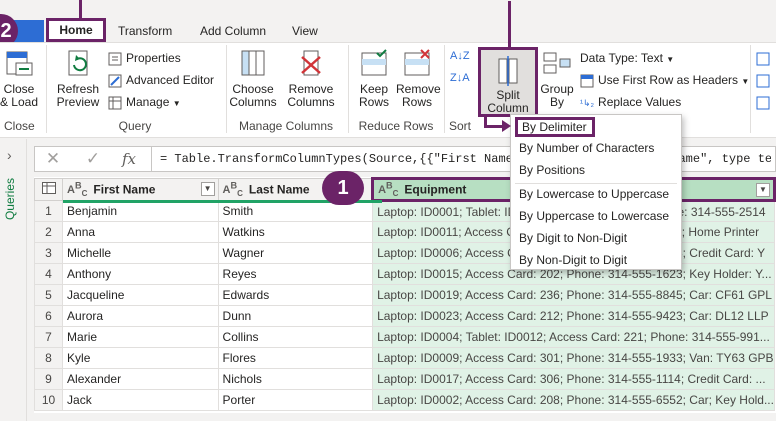 The width and height of the screenshot is (776, 421). I want to click on cell-last-name: Collins, so click(295, 337).